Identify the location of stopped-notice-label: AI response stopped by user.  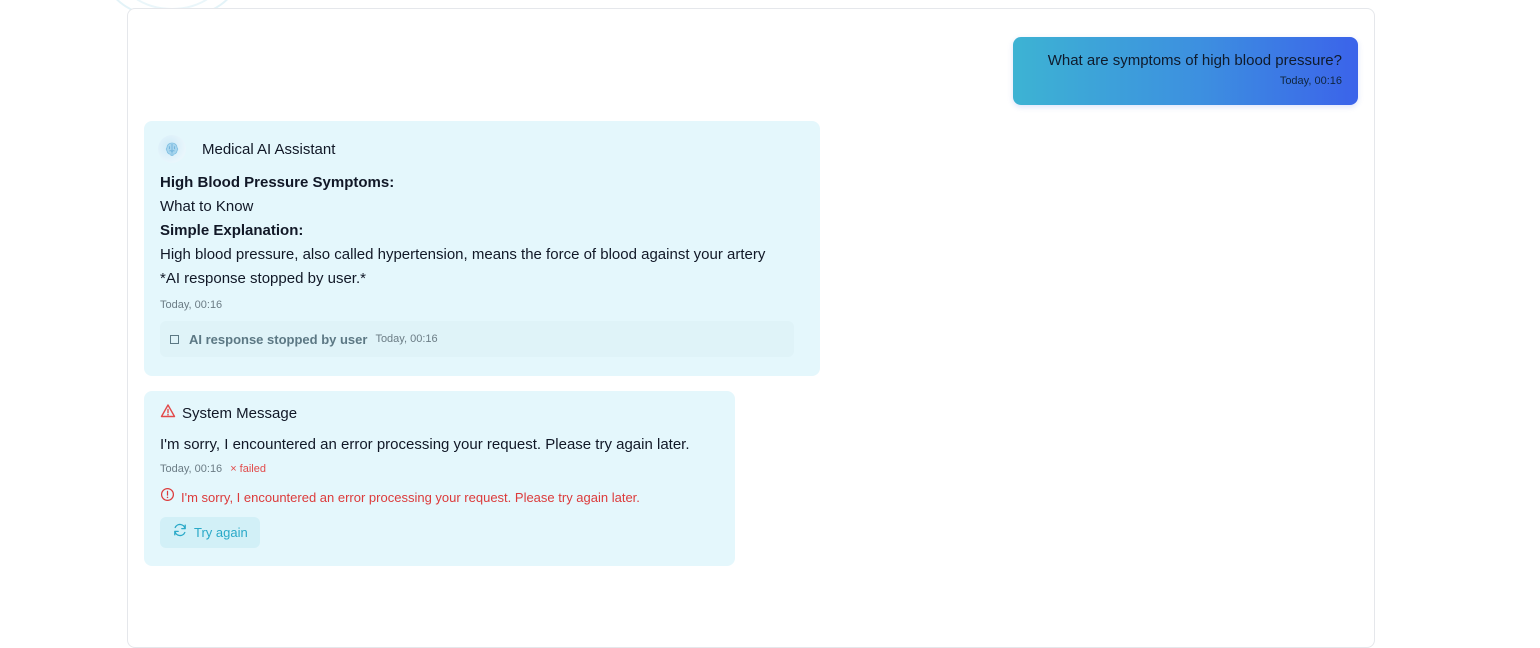
(278, 339).